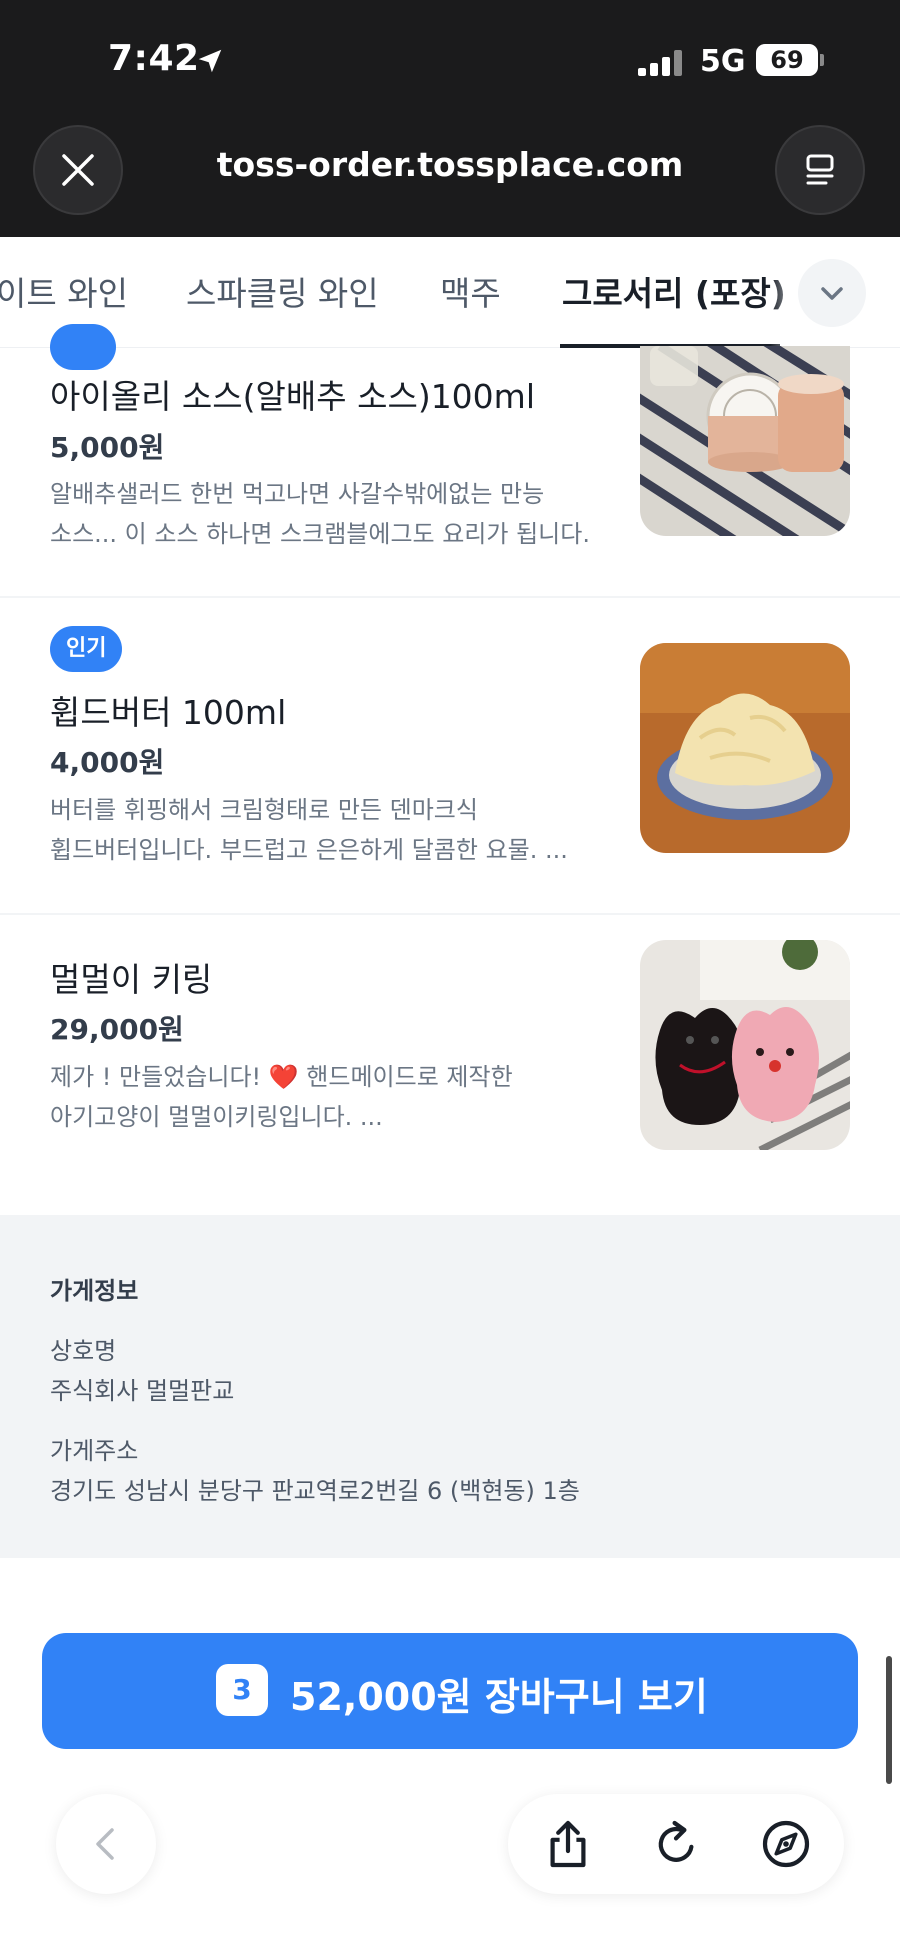 This screenshot has height=1951, width=900. I want to click on tab-beer: 맥주, so click(470, 291).